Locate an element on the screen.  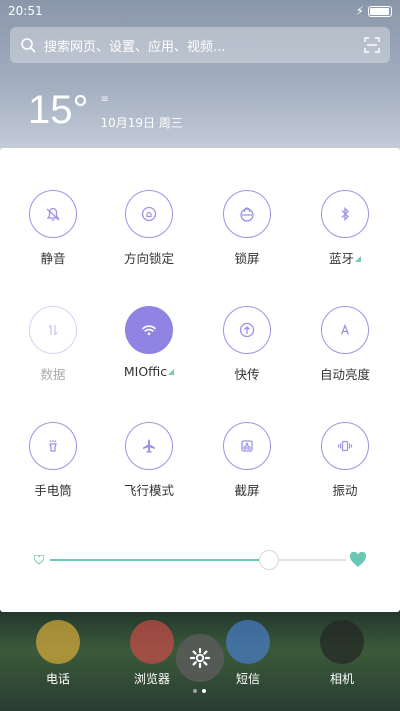
toggle-label: 手电筒 is located at coordinates (53, 490).